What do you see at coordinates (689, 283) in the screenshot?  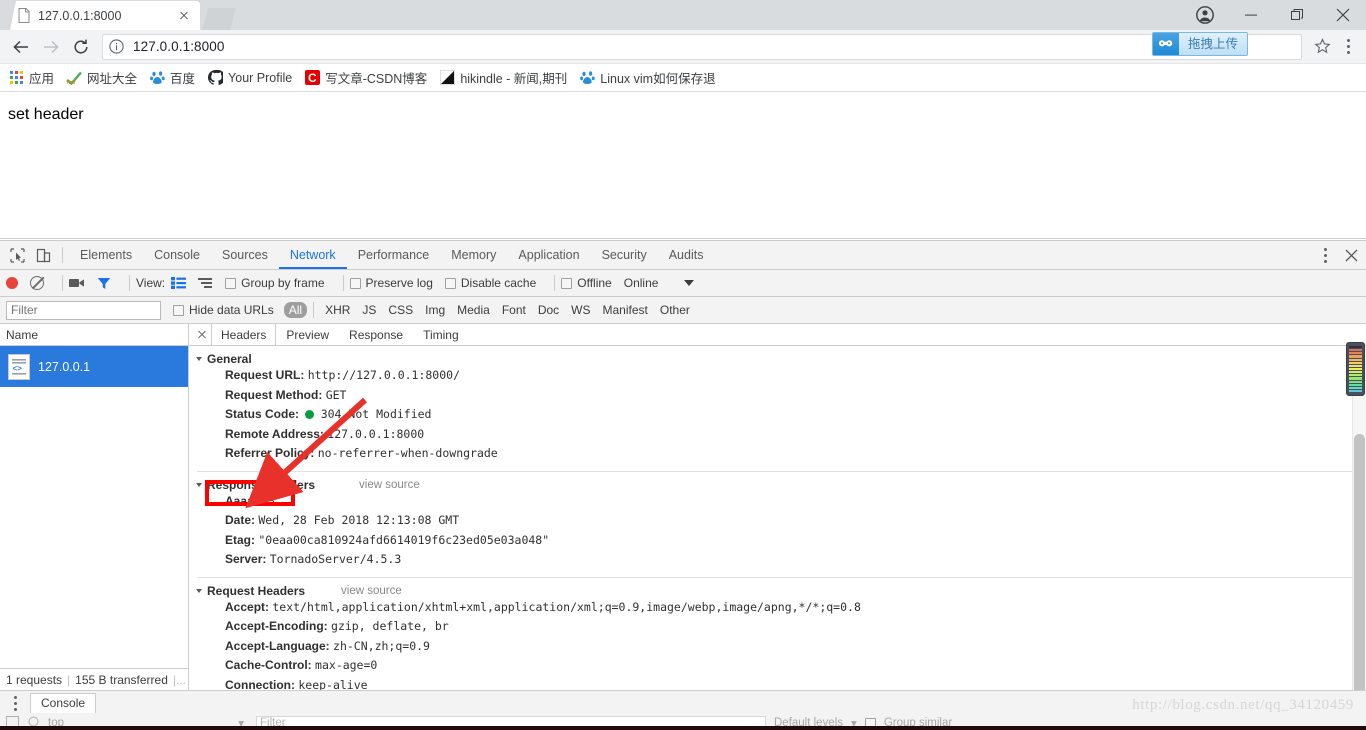 I see `chevron-down-icon` at bounding box center [689, 283].